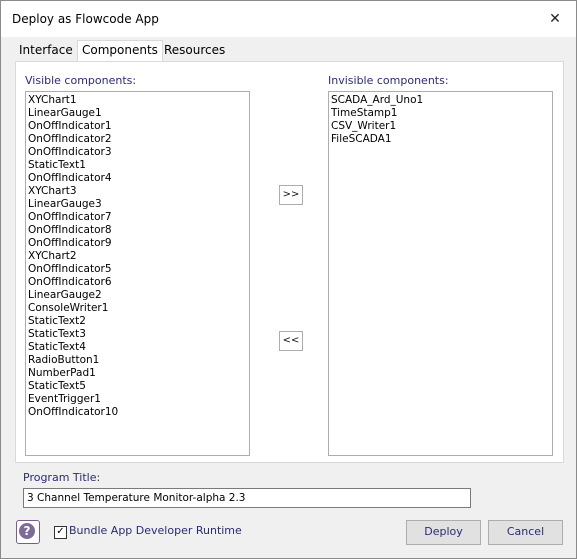 The image size is (577, 559). Describe the element at coordinates (138, 139) in the screenshot. I see `visible-item: OnOffIndicator2` at that location.